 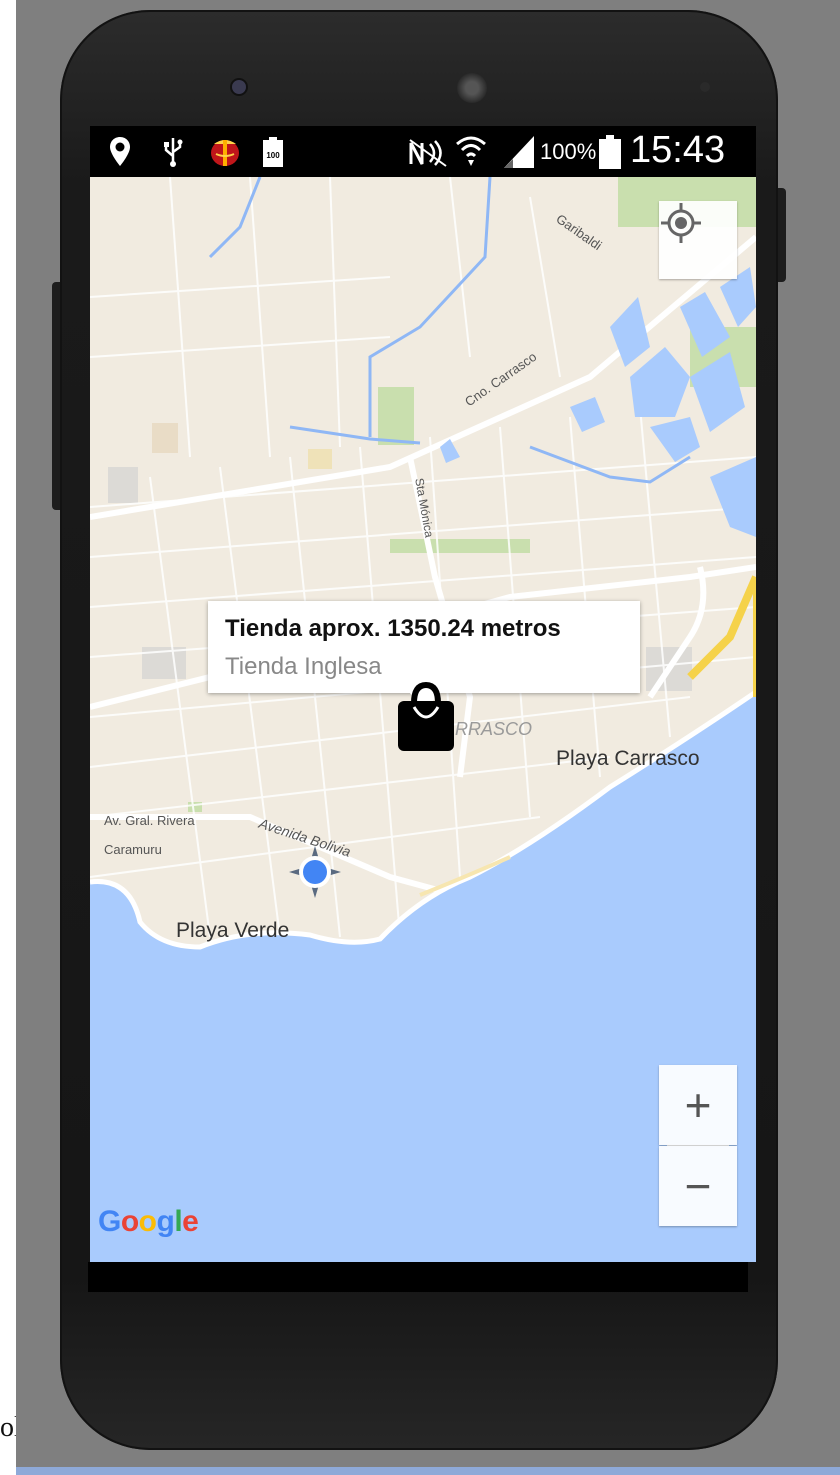 I want to click on zoom-in-label: +, so click(x=698, y=1105).